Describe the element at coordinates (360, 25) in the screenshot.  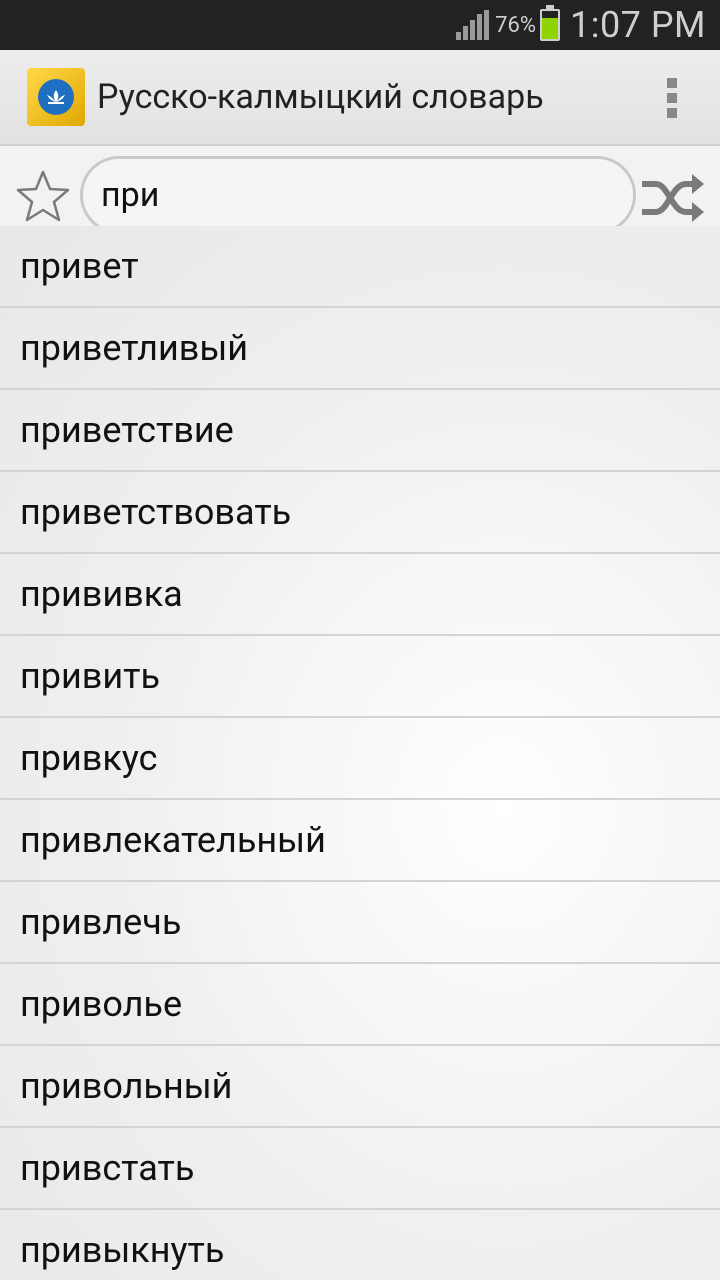
I see `status-bar: 76% 1:07 PM` at that location.